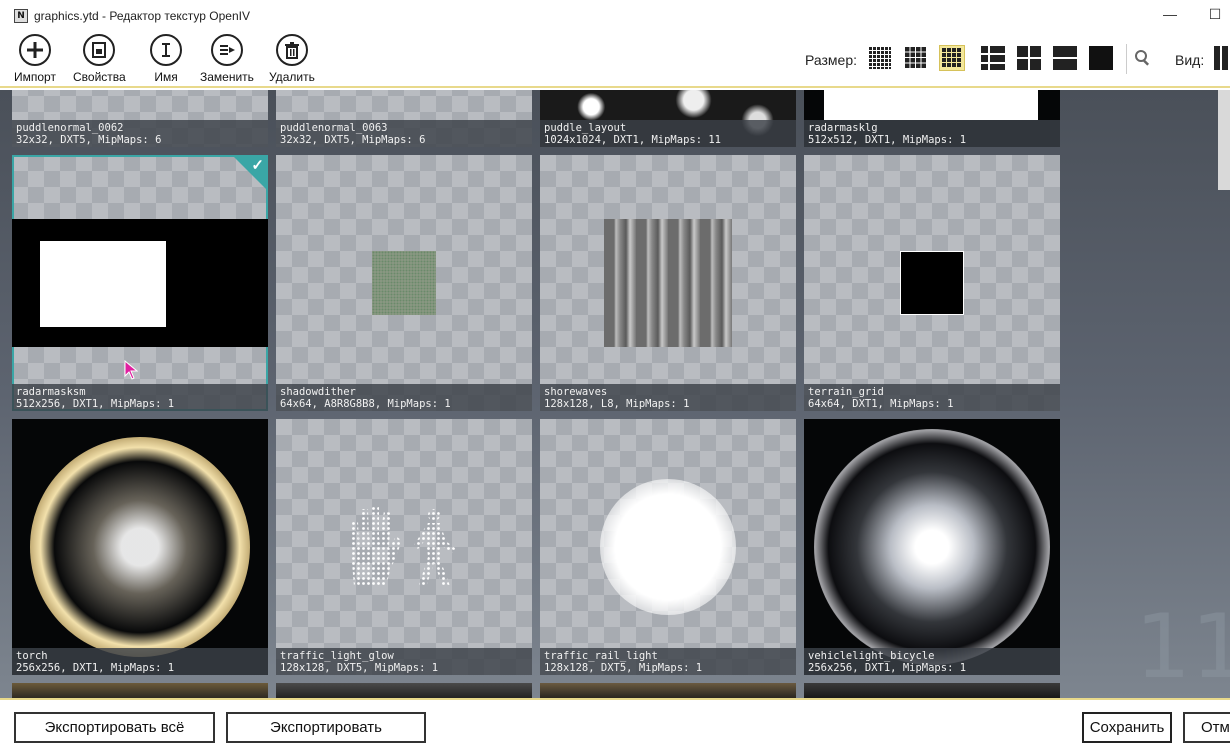  Describe the element at coordinates (1206, 727) in the screenshot. I see `cancel-button: Отм` at that location.